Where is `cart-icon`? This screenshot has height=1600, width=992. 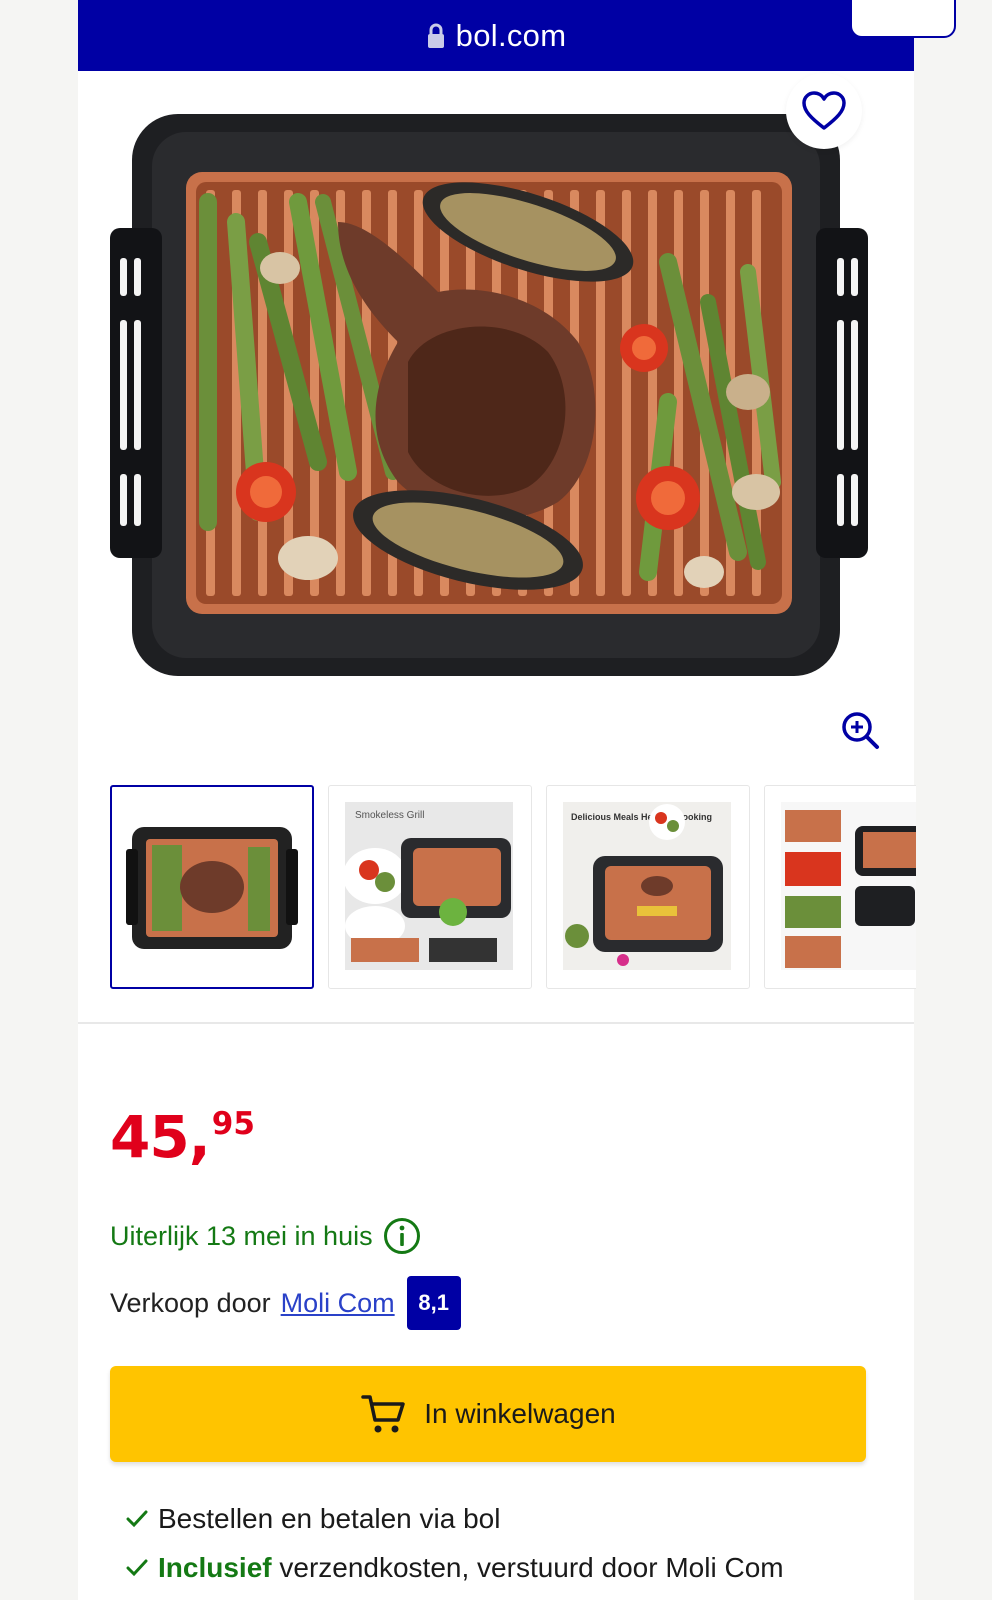 cart-icon is located at coordinates (383, 1414).